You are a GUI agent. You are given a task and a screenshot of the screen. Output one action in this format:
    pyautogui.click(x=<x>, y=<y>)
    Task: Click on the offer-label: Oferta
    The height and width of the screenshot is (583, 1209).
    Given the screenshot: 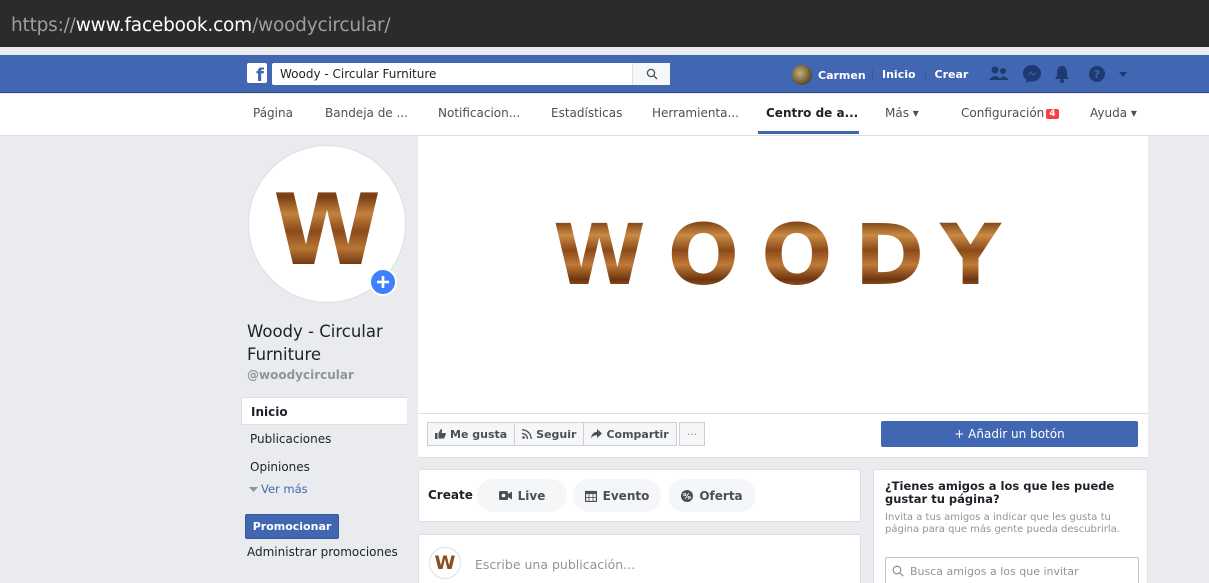 What is the action you would take?
    pyautogui.click(x=721, y=495)
    